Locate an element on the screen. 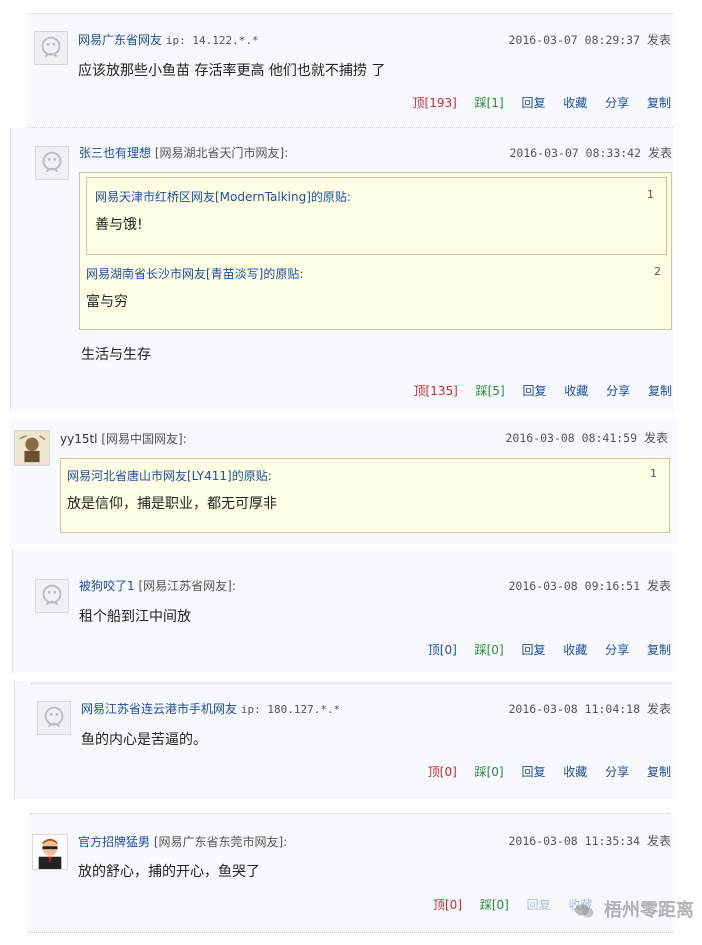 The height and width of the screenshot is (945, 702). wechat-icon is located at coordinates (584, 911).